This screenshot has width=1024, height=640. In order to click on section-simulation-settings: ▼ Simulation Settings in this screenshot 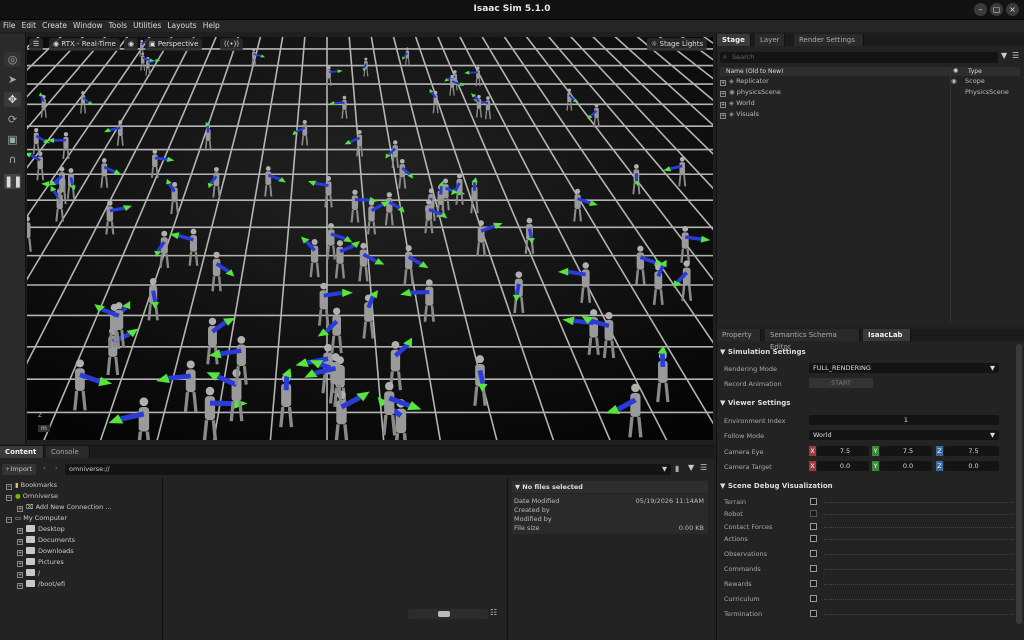, I will do `click(870, 352)`.